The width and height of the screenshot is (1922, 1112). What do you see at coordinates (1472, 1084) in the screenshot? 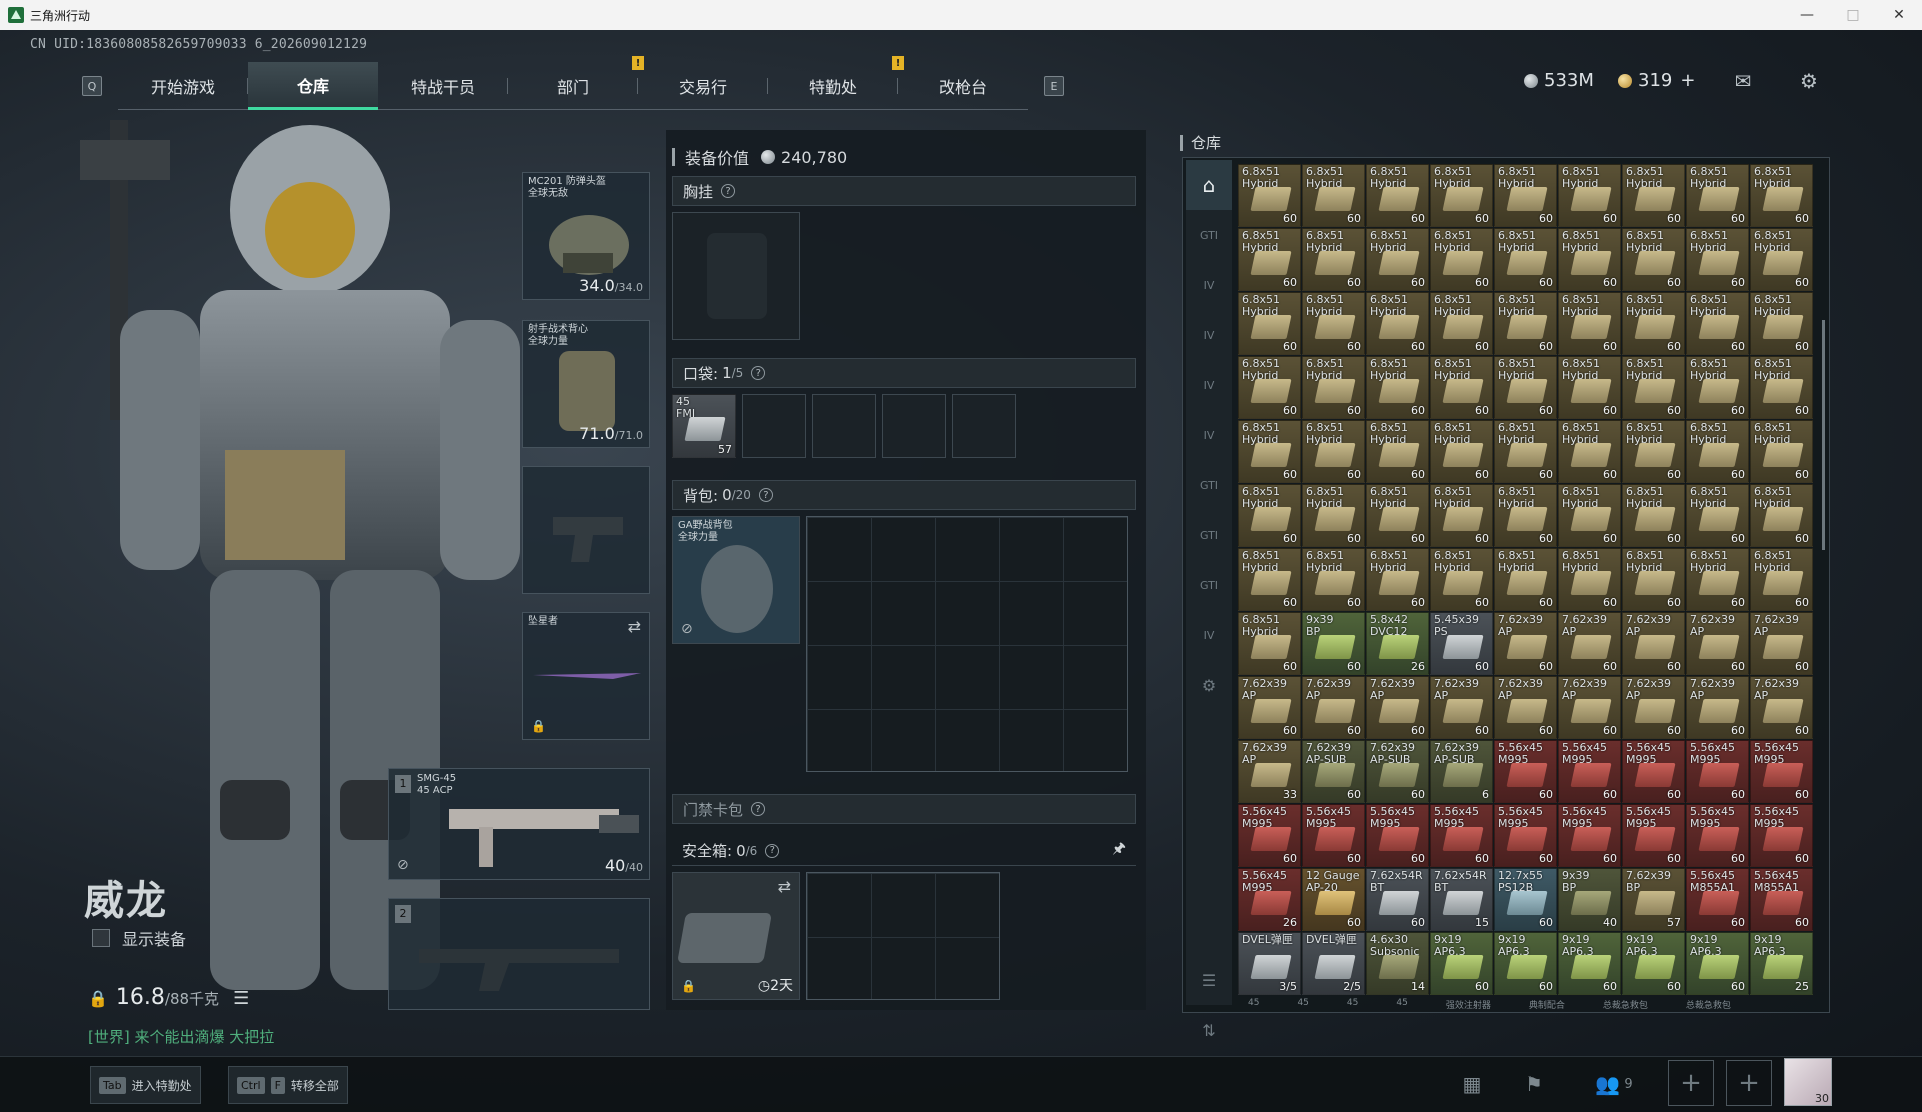
I see `stats-chart-icon: ▦` at bounding box center [1472, 1084].